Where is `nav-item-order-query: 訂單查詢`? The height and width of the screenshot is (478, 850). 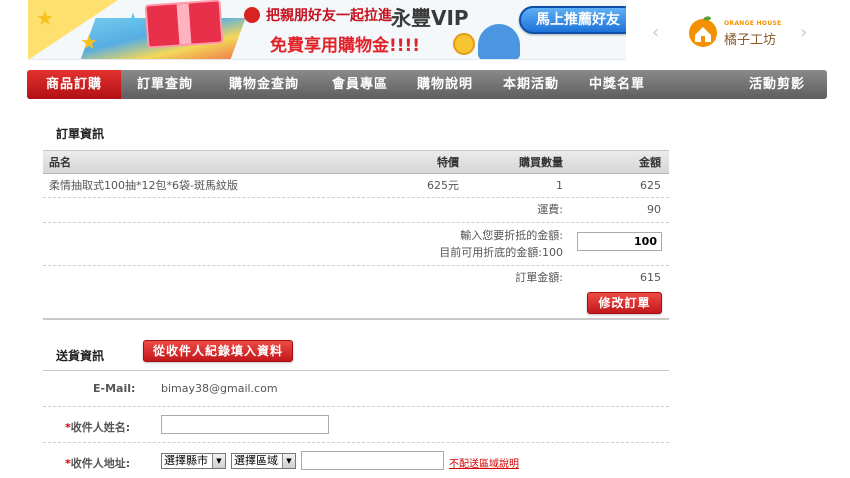
nav-item-order-query: 訂單查詢 is located at coordinates (165, 84).